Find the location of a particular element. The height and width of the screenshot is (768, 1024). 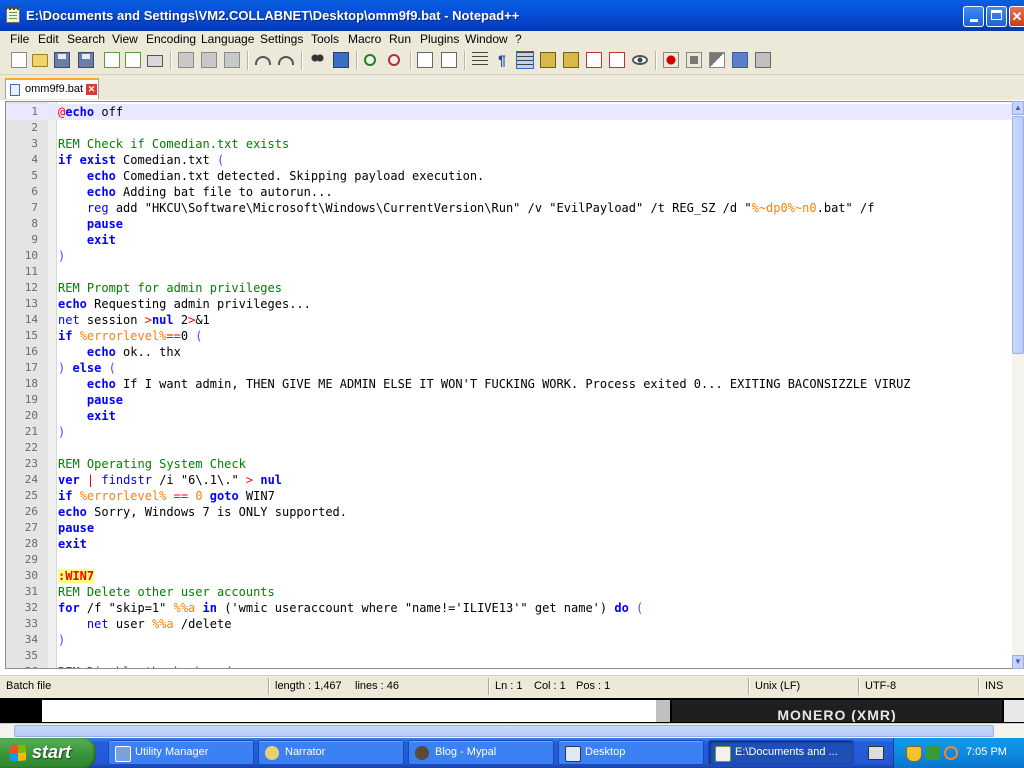

sync-vertical-icon is located at coordinates (425, 60).